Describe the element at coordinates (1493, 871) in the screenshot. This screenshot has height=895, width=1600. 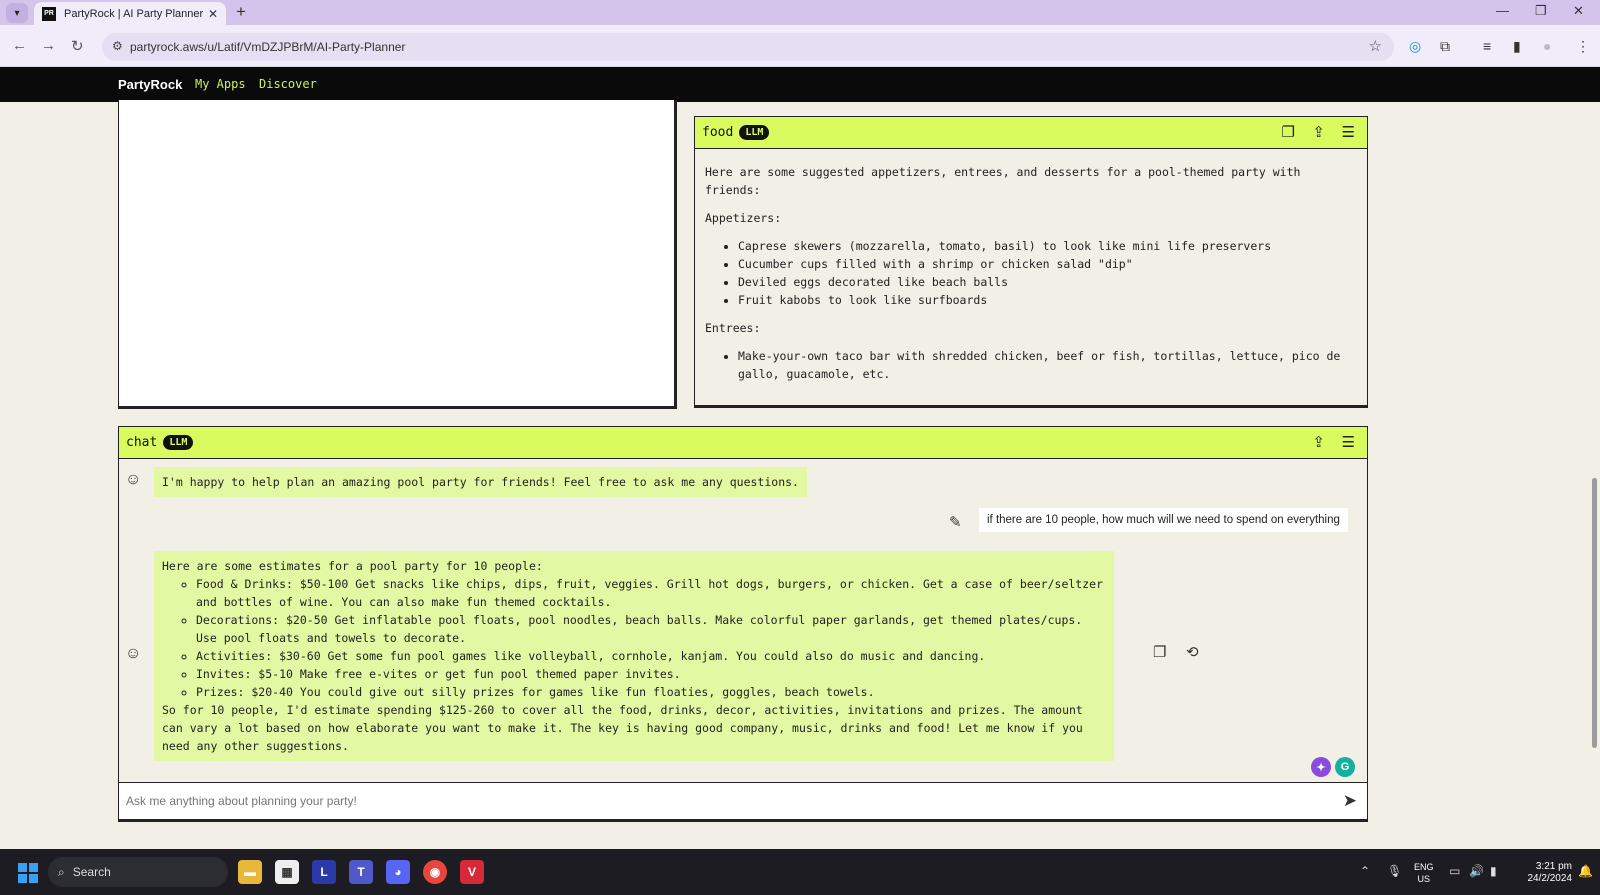
I see `battery-icon: ▮` at that location.